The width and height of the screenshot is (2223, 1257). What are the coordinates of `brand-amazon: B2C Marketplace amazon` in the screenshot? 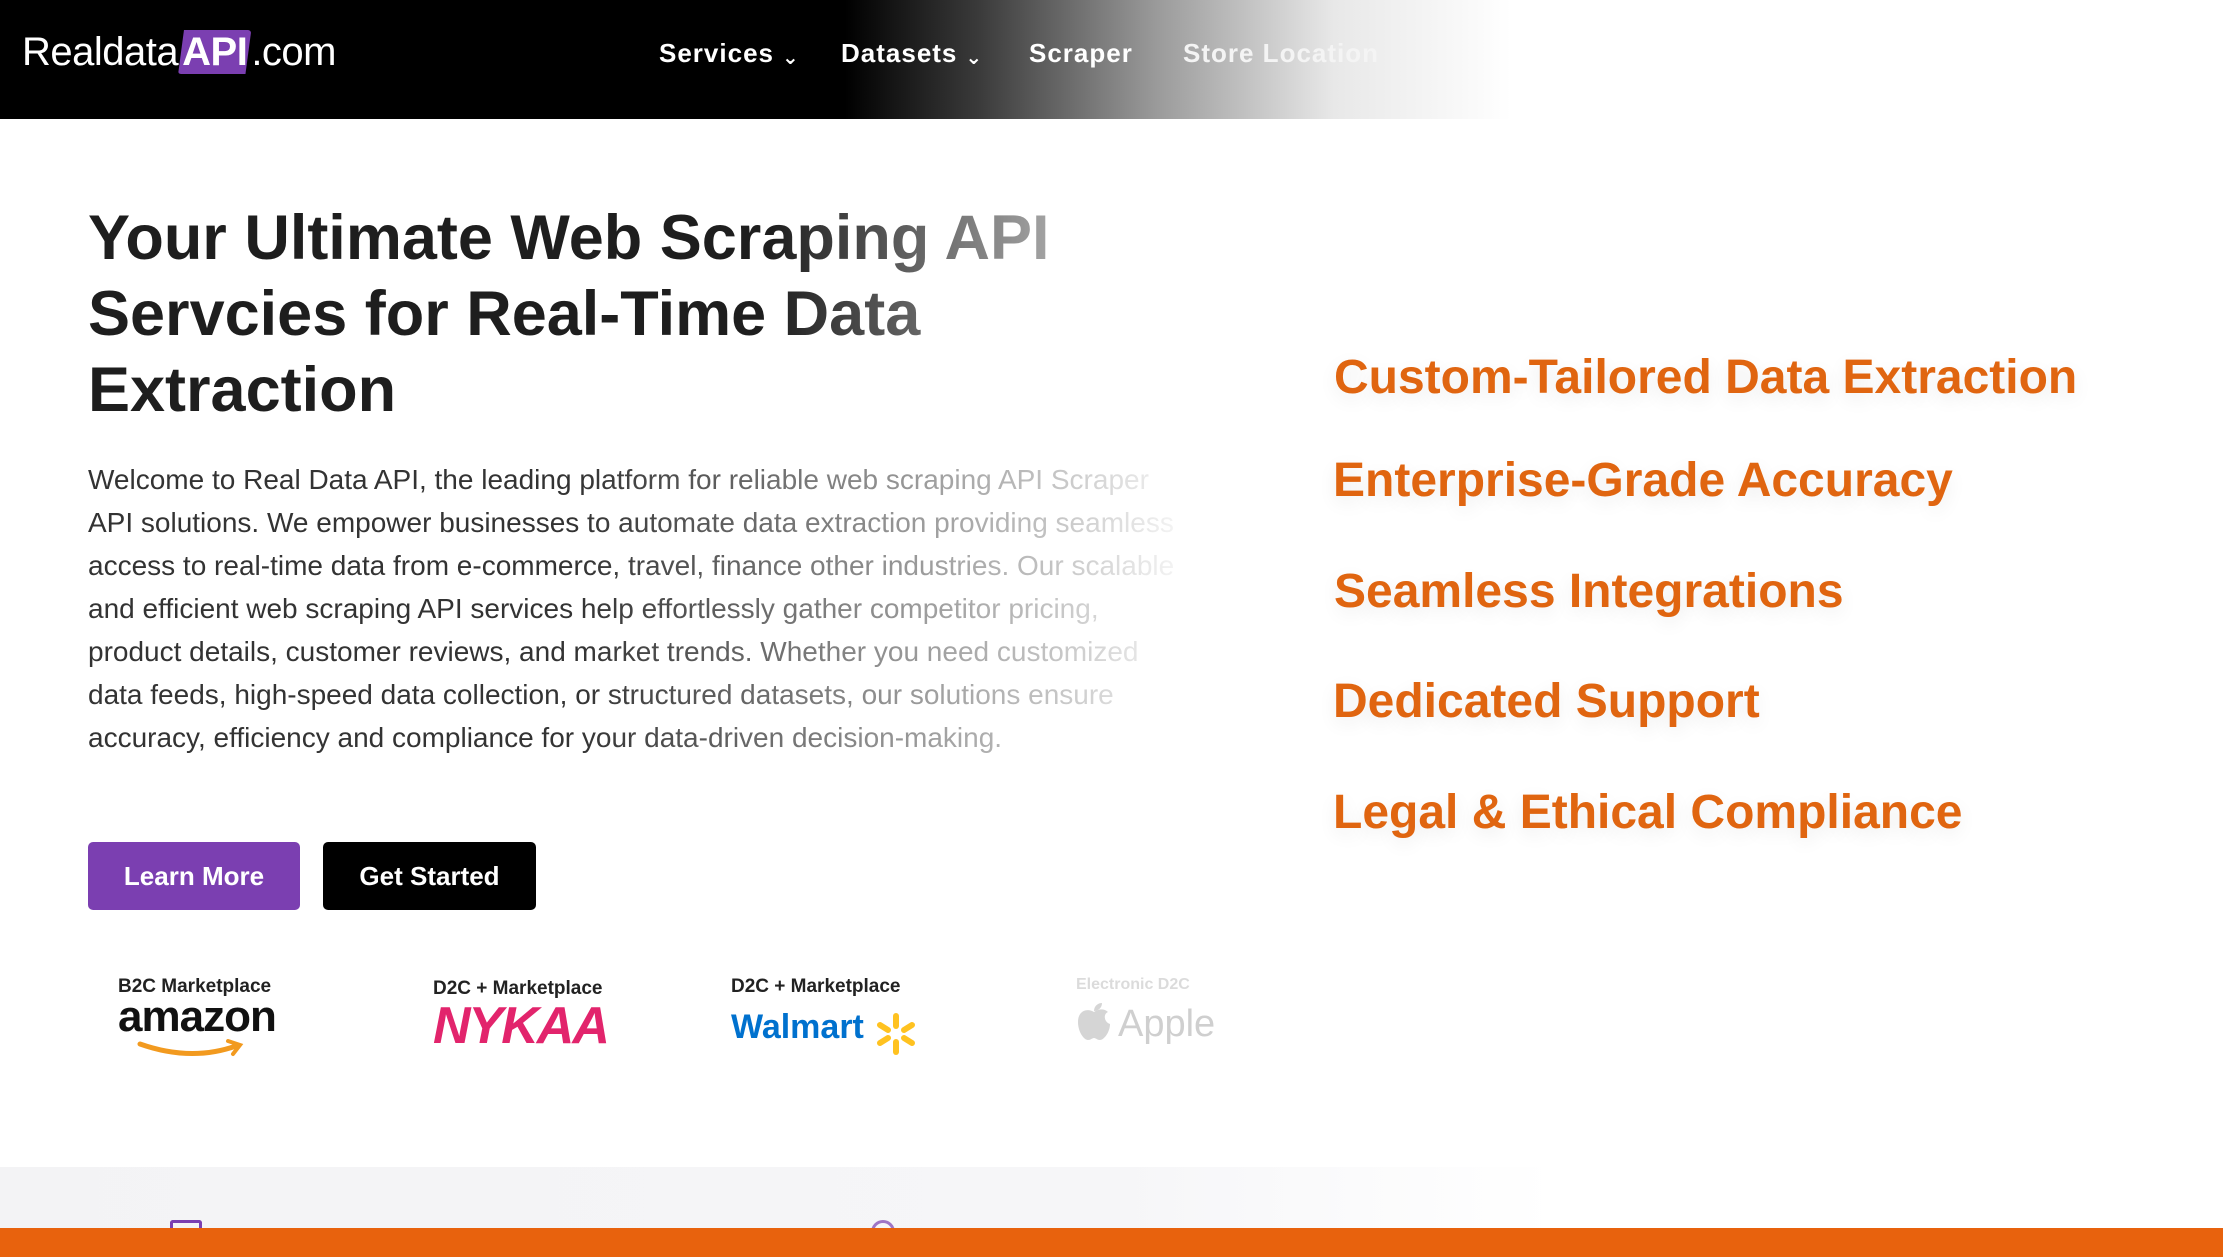 It's located at (197, 1016).